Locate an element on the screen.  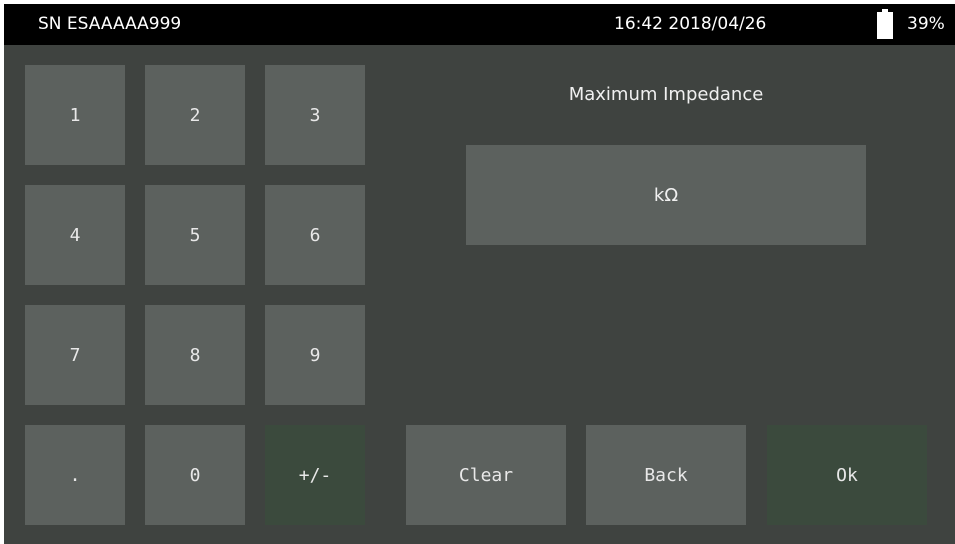
clear-button: Clear is located at coordinates (486, 475).